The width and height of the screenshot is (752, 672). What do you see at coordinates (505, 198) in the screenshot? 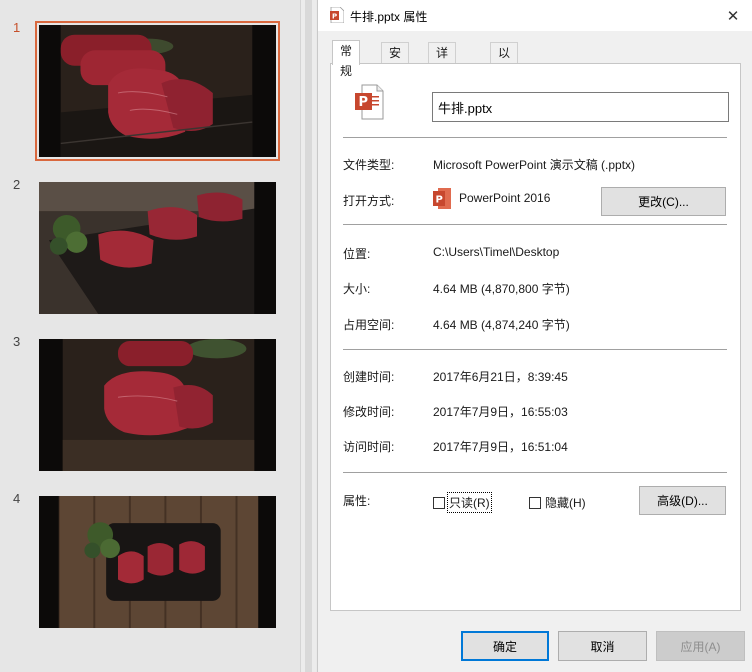
I see `opens-with-value: PowerPoint 2016` at bounding box center [505, 198].